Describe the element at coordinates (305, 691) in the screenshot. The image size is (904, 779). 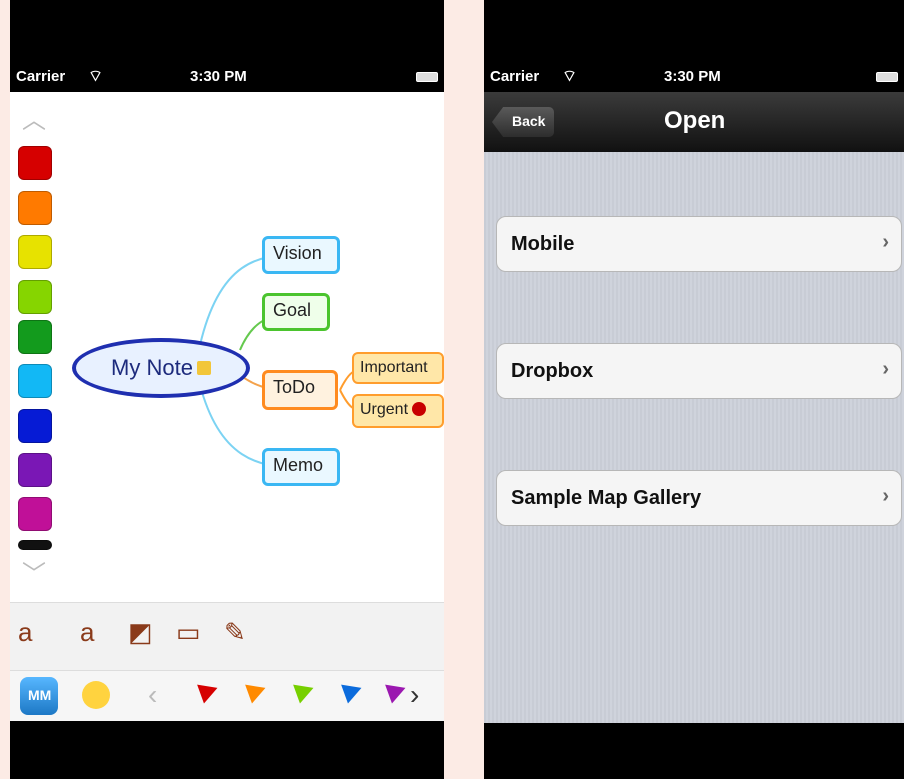
I see `flag-green-icon` at that location.